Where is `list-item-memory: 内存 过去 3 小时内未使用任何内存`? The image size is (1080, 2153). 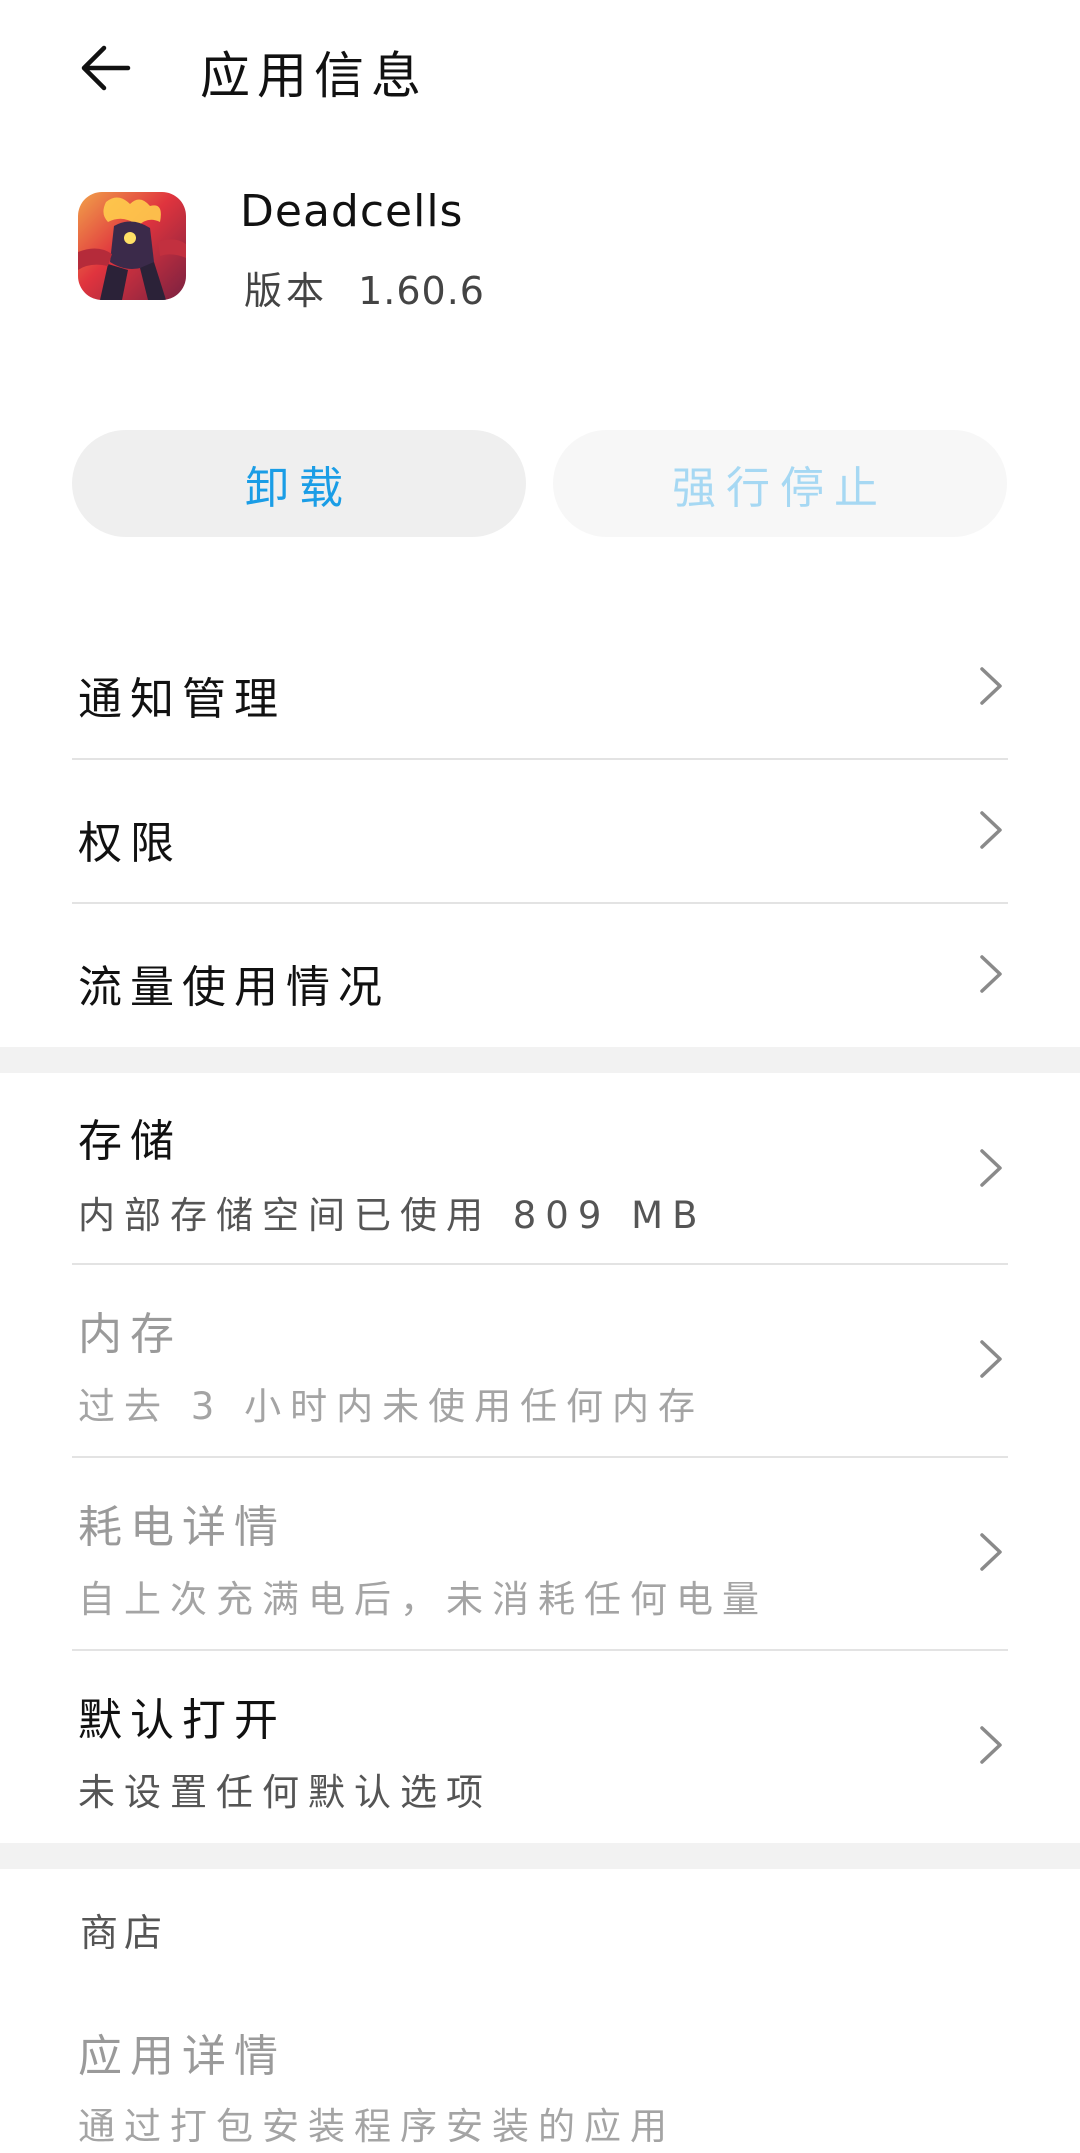 list-item-memory: 内存 过去 3 小时内未使用任何内存 is located at coordinates (540, 1361).